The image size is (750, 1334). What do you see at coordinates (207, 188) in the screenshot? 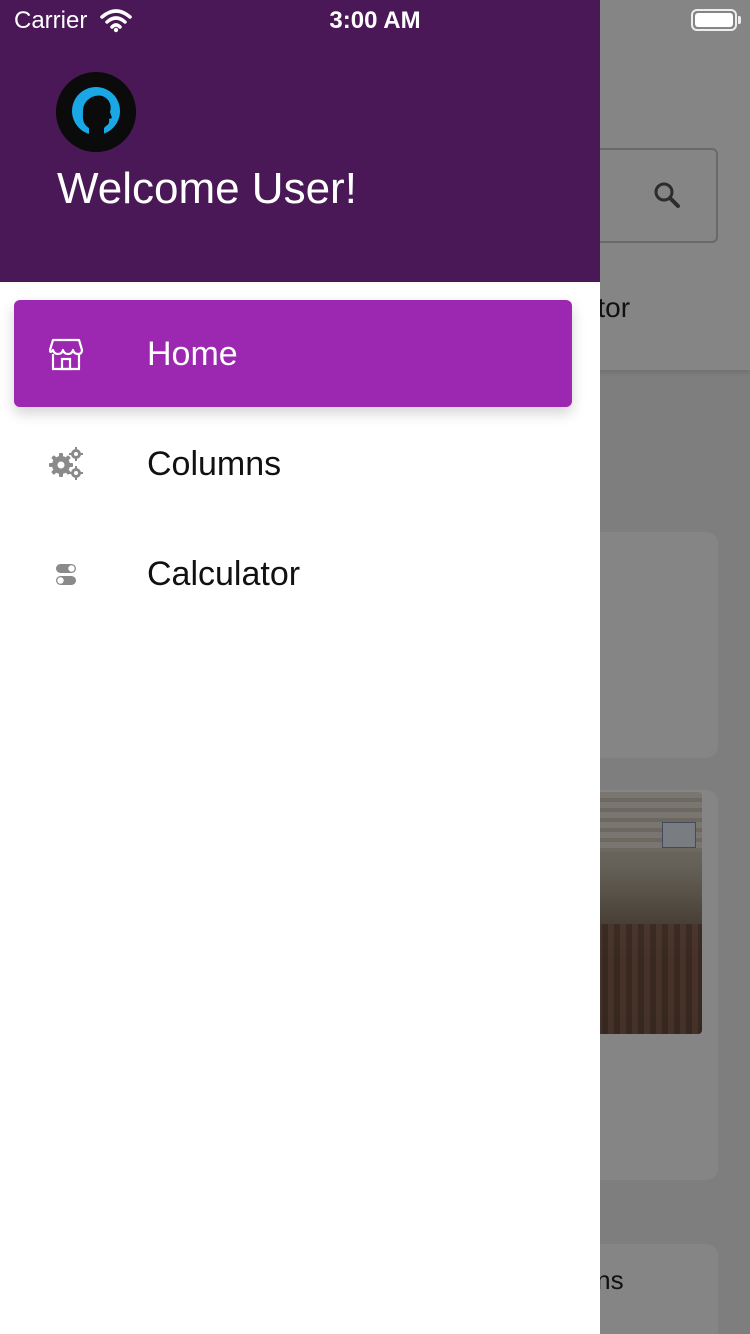
I see `welcome-text: Welcome User!` at bounding box center [207, 188].